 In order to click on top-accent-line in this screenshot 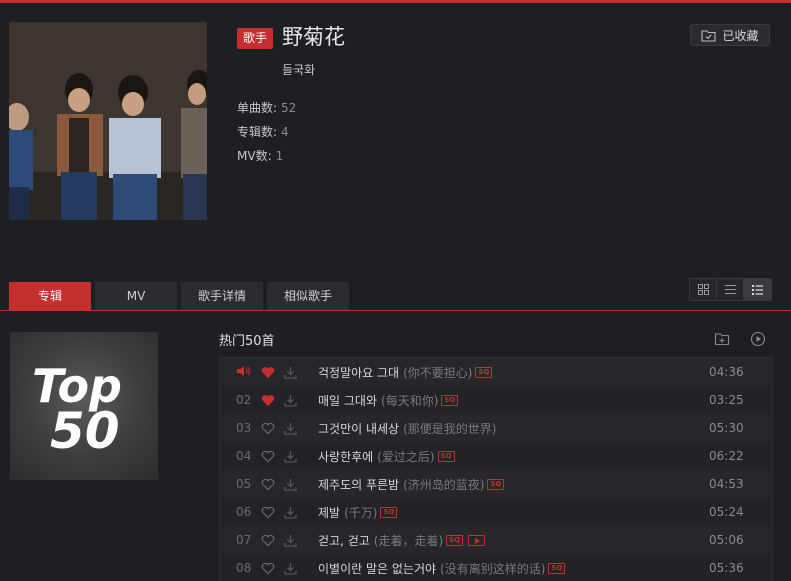, I will do `click(395, 1)`.